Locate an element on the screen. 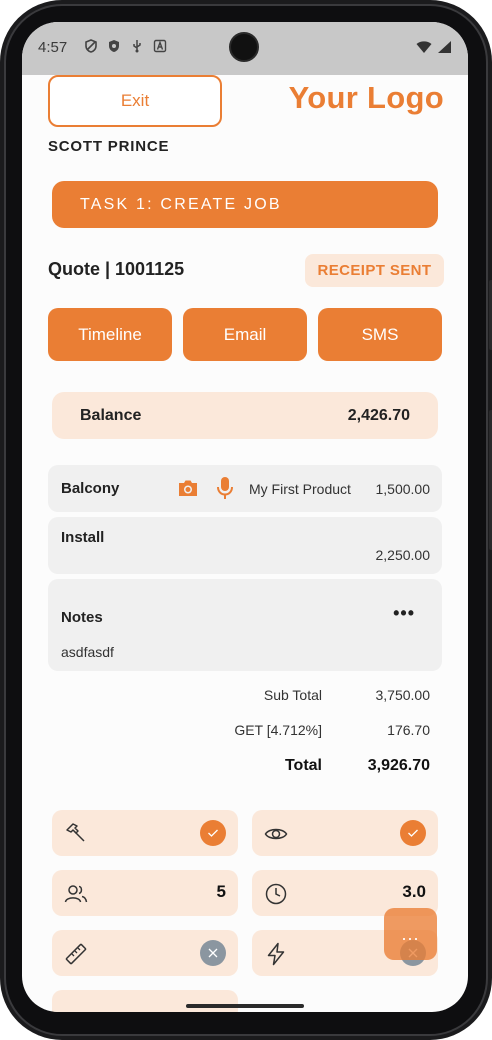 Image resolution: width=492 pixels, height=1040 pixels. front-camera is located at coordinates (244, 47).